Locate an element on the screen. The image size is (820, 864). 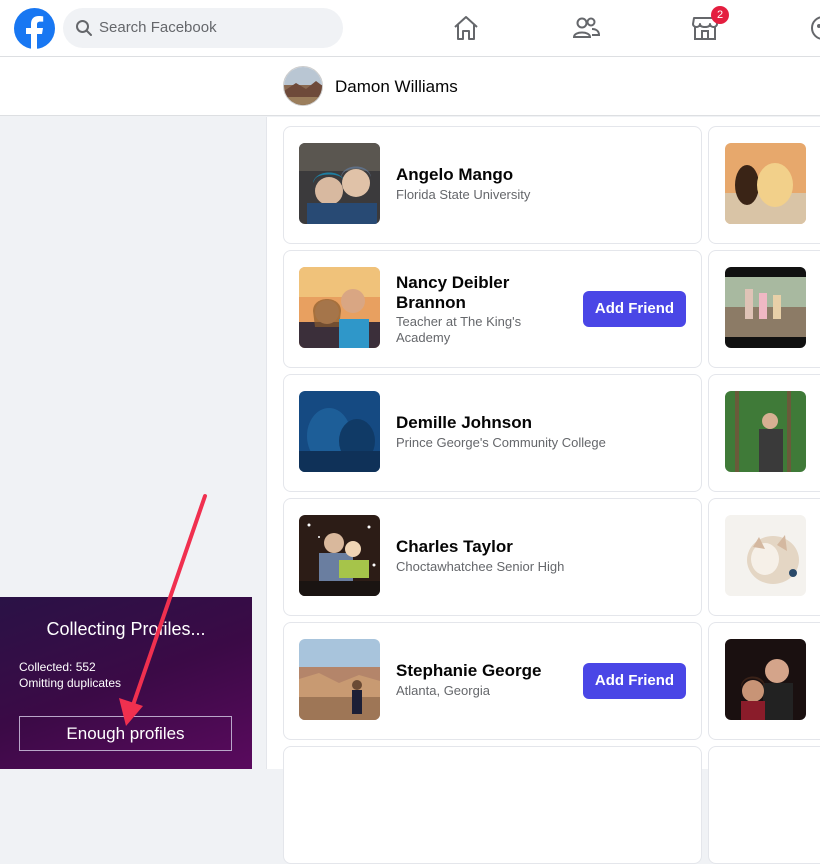
list-item: Angelo Mango Florida State University is located at coordinates (492, 185).